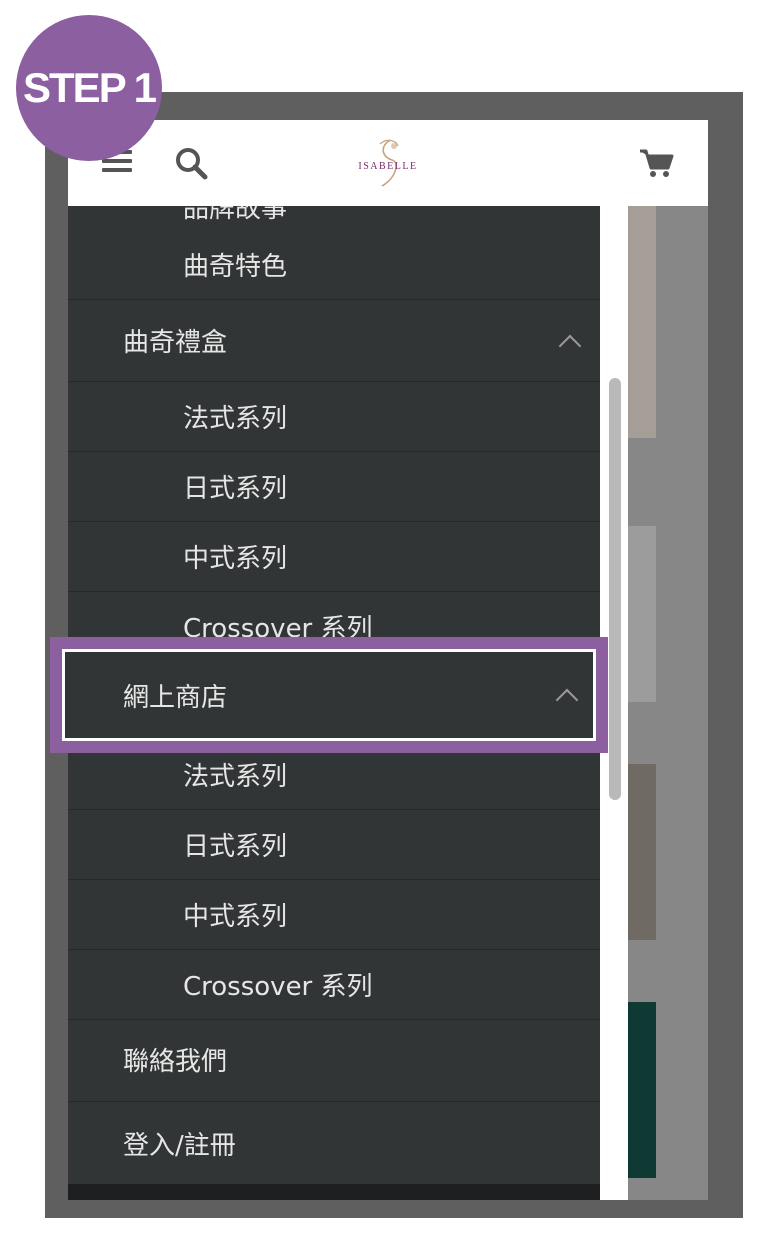 This screenshot has height=1260, width=781. What do you see at coordinates (334, 253) in the screenshot?
I see `menu-item-cookie-features: 曲奇特色` at bounding box center [334, 253].